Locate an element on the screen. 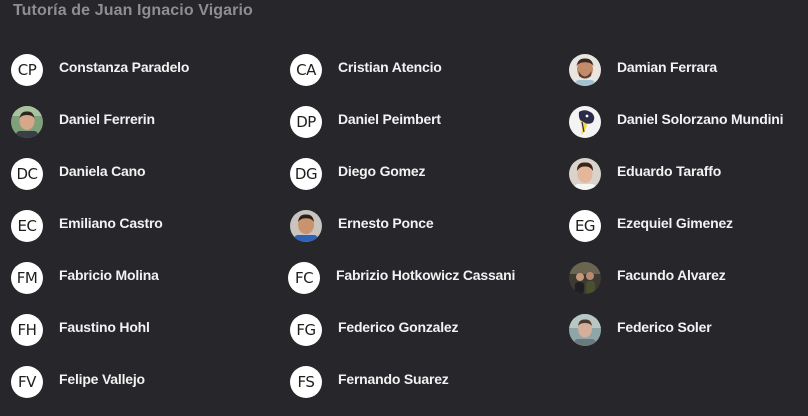 Image resolution: width=808 pixels, height=416 pixels. member-name: Eduardo Taraffo is located at coordinates (669, 171).